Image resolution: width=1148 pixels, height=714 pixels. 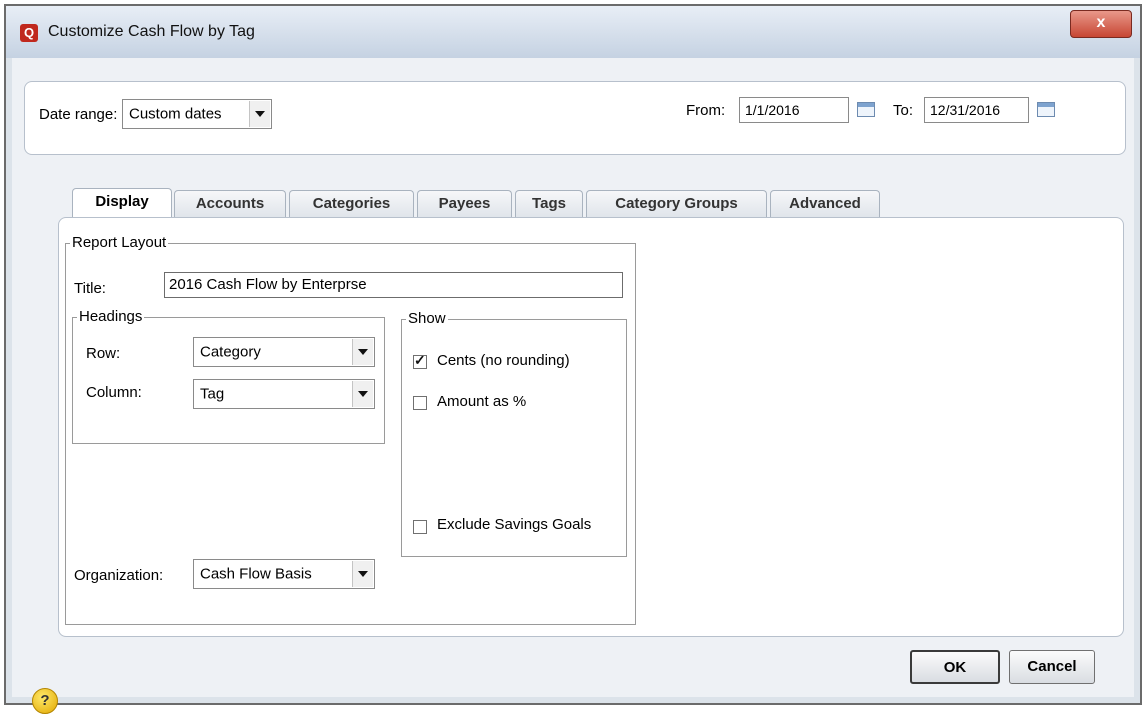 I want to click on quicken-app-icon: Q, so click(x=29, y=33).